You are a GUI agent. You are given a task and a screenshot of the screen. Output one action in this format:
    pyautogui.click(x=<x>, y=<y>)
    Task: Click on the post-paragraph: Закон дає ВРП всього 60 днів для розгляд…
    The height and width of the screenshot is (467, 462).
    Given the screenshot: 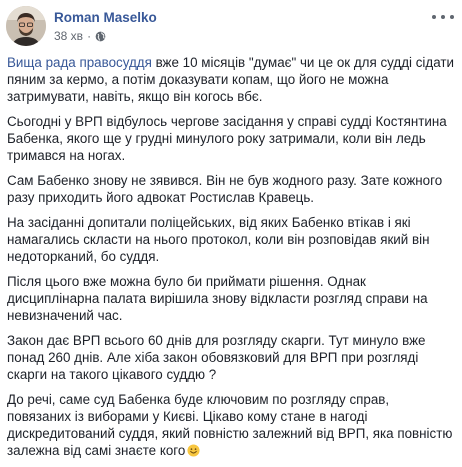 What is the action you would take?
    pyautogui.click(x=216, y=357)
    